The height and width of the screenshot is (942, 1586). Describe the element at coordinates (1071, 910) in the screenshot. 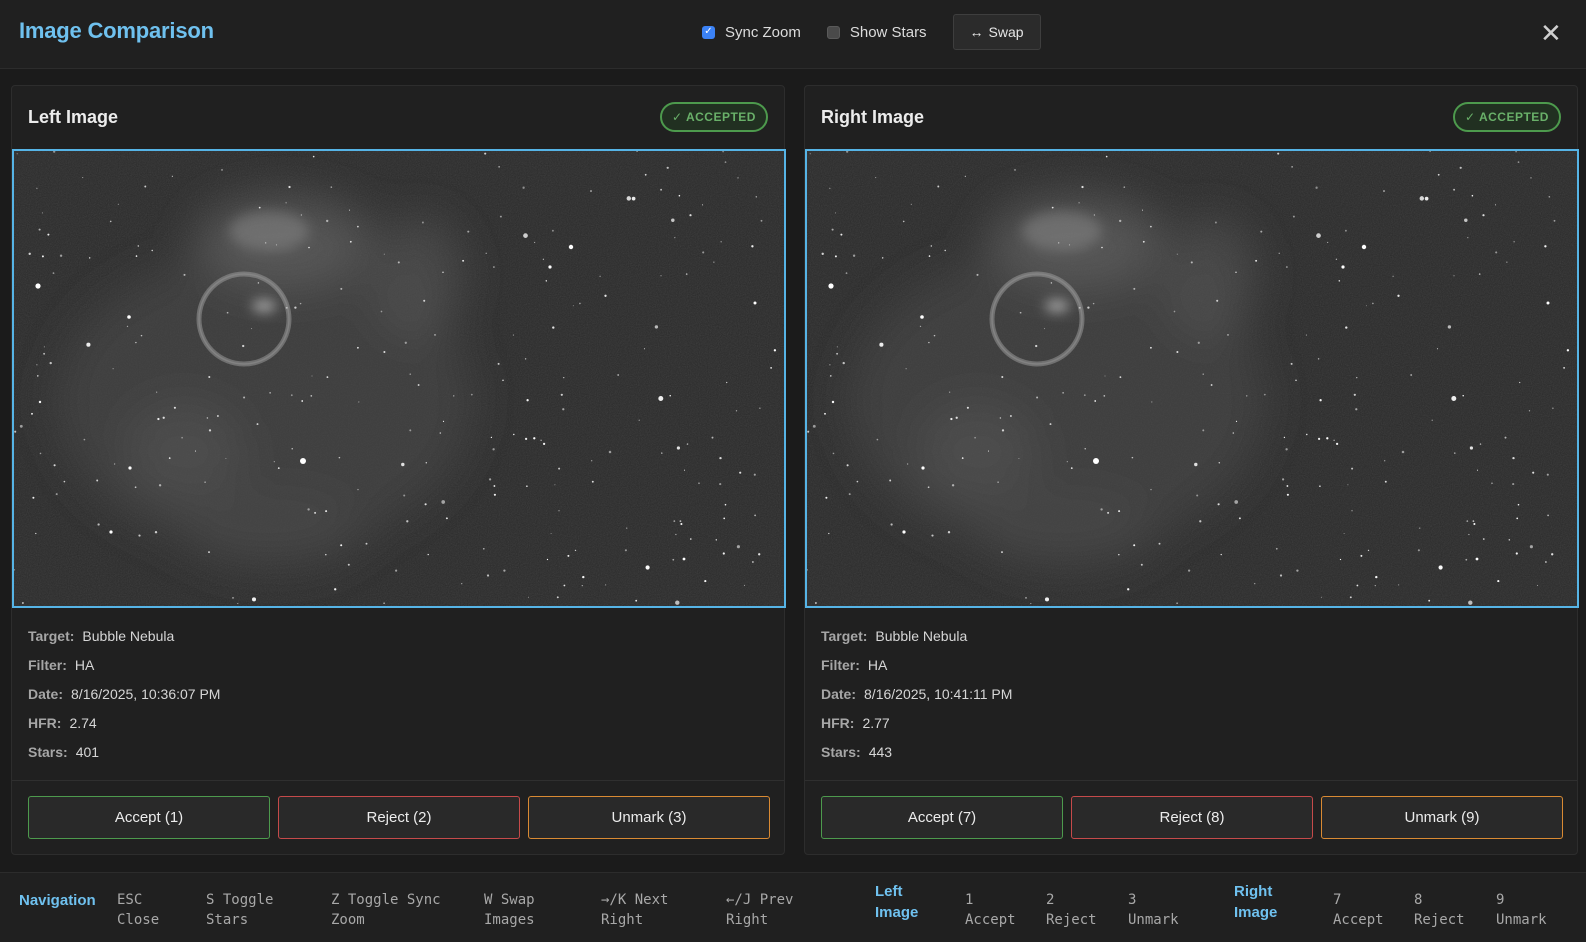

I see `shortcut-left-reject: 2 Reject` at that location.